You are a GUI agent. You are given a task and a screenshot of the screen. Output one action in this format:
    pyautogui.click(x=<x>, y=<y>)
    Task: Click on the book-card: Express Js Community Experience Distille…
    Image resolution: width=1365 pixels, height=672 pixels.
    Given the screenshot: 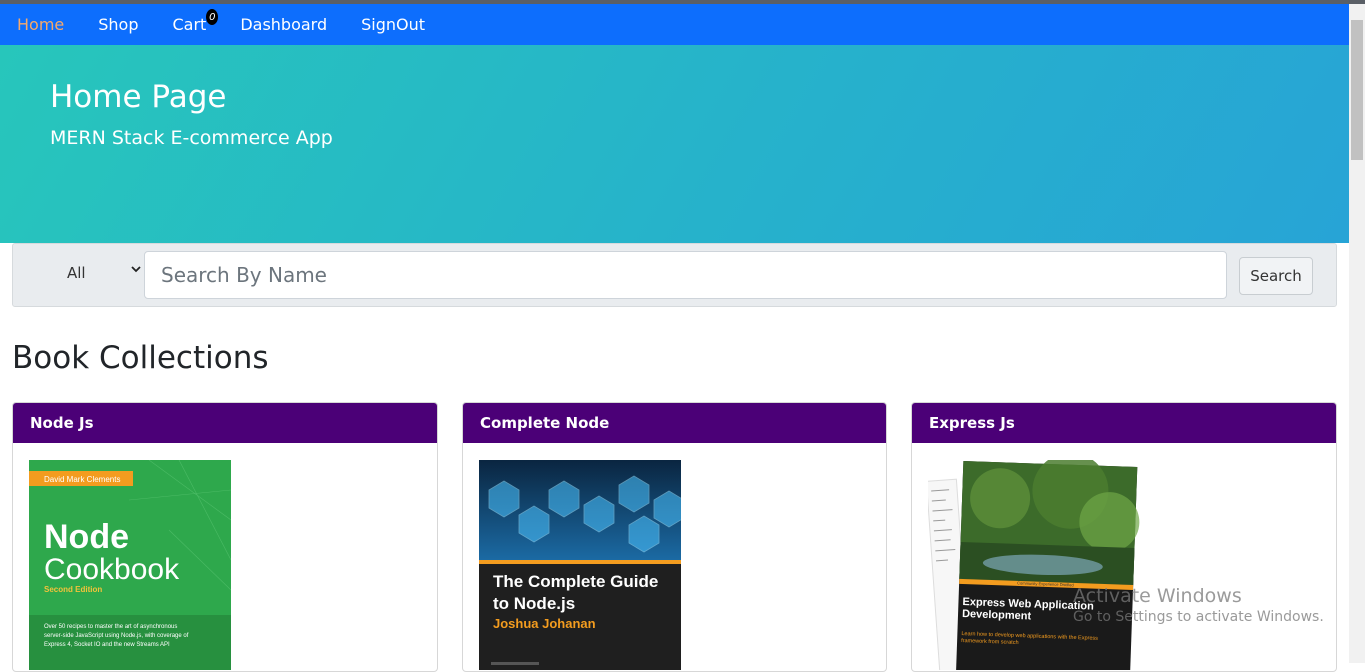 What is the action you would take?
    pyautogui.click(x=1124, y=537)
    